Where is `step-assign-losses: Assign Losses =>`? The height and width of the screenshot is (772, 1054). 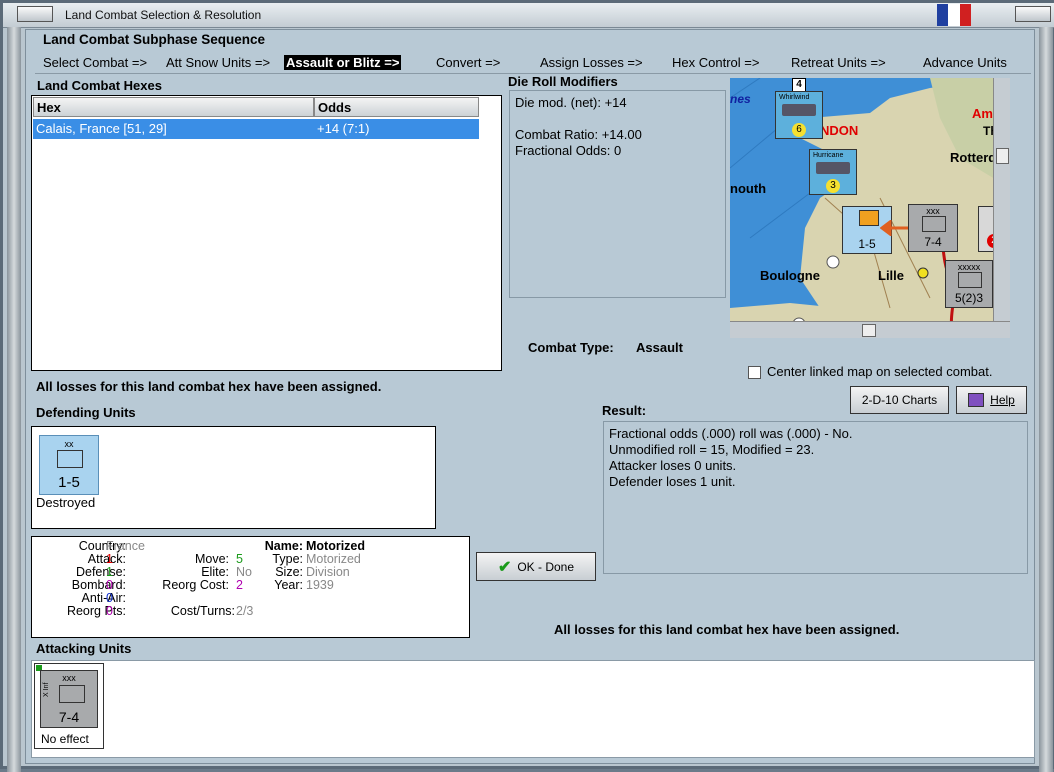
step-assign-losses: Assign Losses => is located at coordinates (591, 62).